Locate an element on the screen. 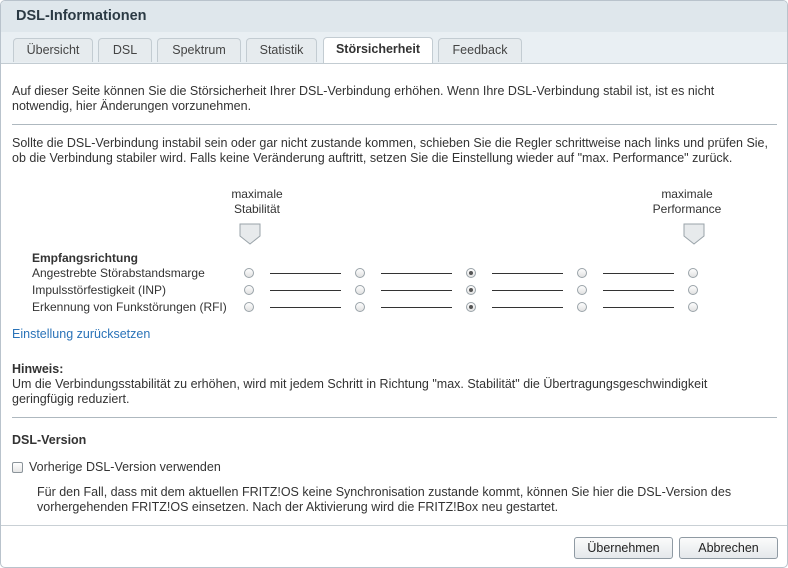 Image resolution: width=788 pixels, height=568 pixels. previous-dsl-version-label: Vorherige DSL-Version verwenden is located at coordinates (125, 467).